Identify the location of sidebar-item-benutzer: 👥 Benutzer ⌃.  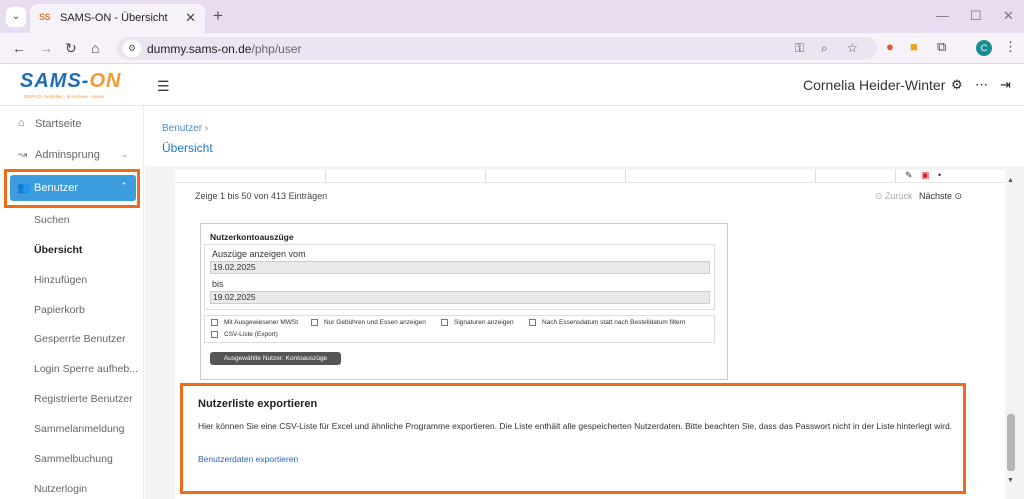
(73, 188).